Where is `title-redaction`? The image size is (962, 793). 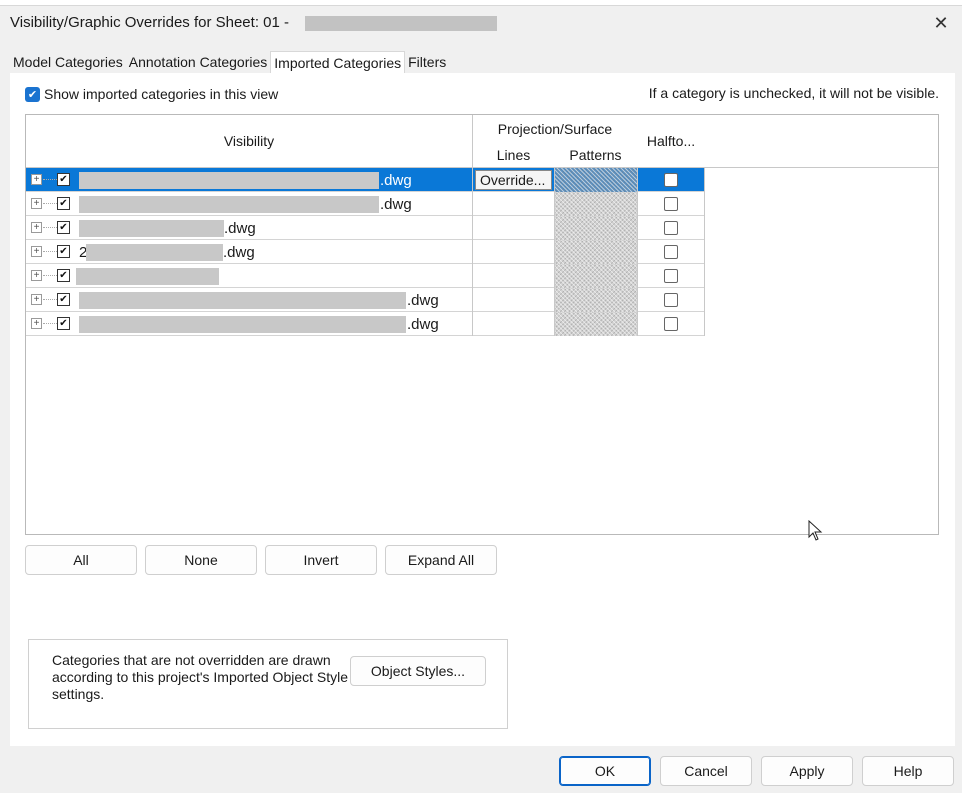
title-redaction is located at coordinates (401, 23).